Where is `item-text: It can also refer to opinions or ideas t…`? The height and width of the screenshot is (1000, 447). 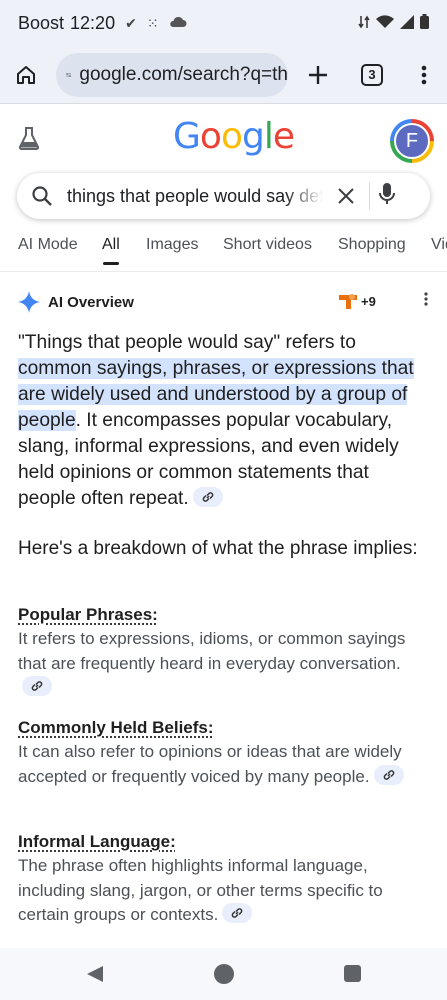
item-text: It can also refer to opinions or ideas t… is located at coordinates (210, 764).